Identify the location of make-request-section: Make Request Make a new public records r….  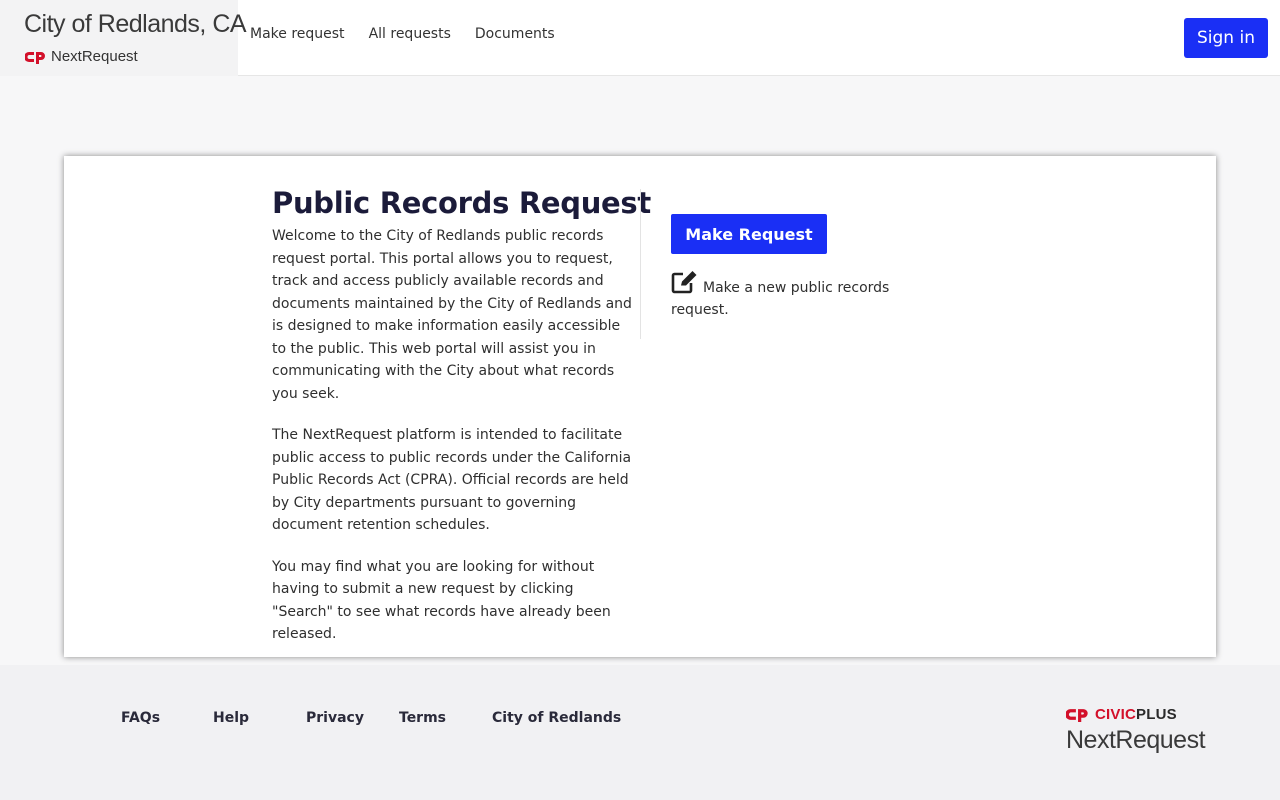
(791, 267).